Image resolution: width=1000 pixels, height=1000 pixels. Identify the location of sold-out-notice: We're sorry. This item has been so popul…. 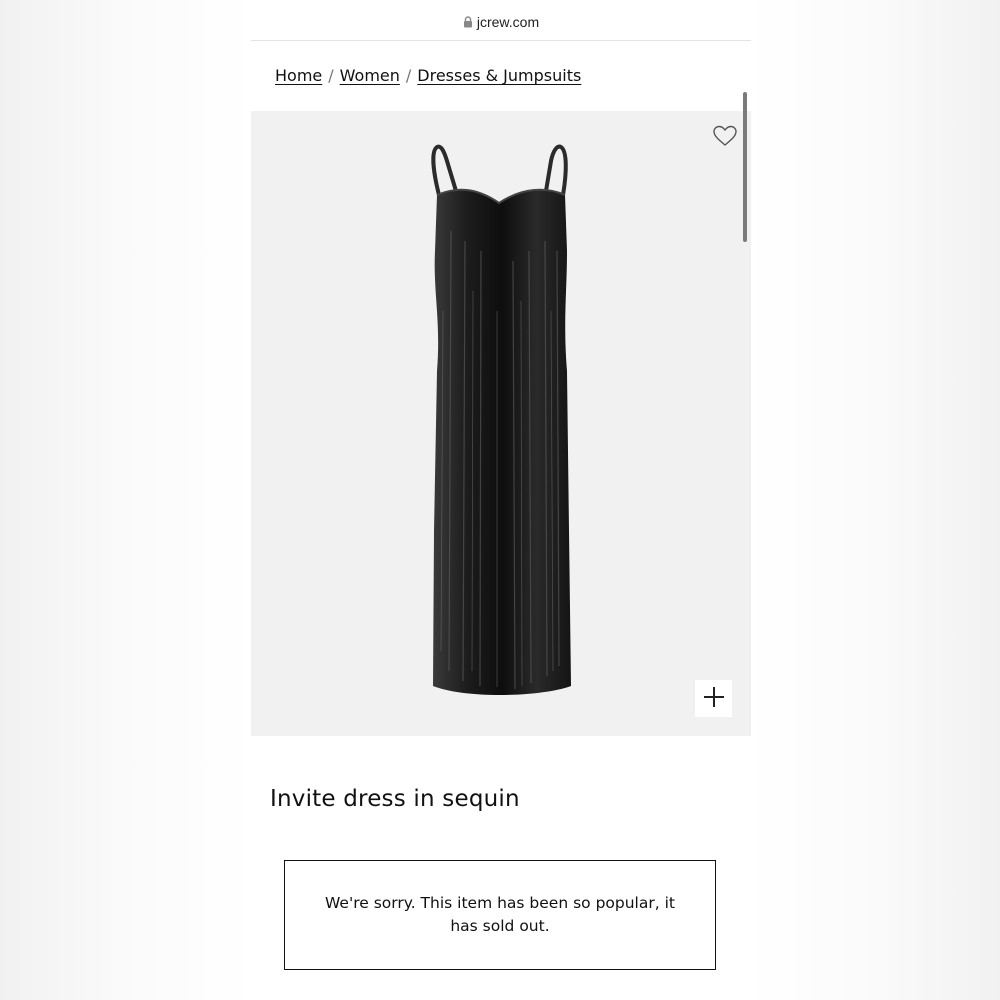
(500, 915).